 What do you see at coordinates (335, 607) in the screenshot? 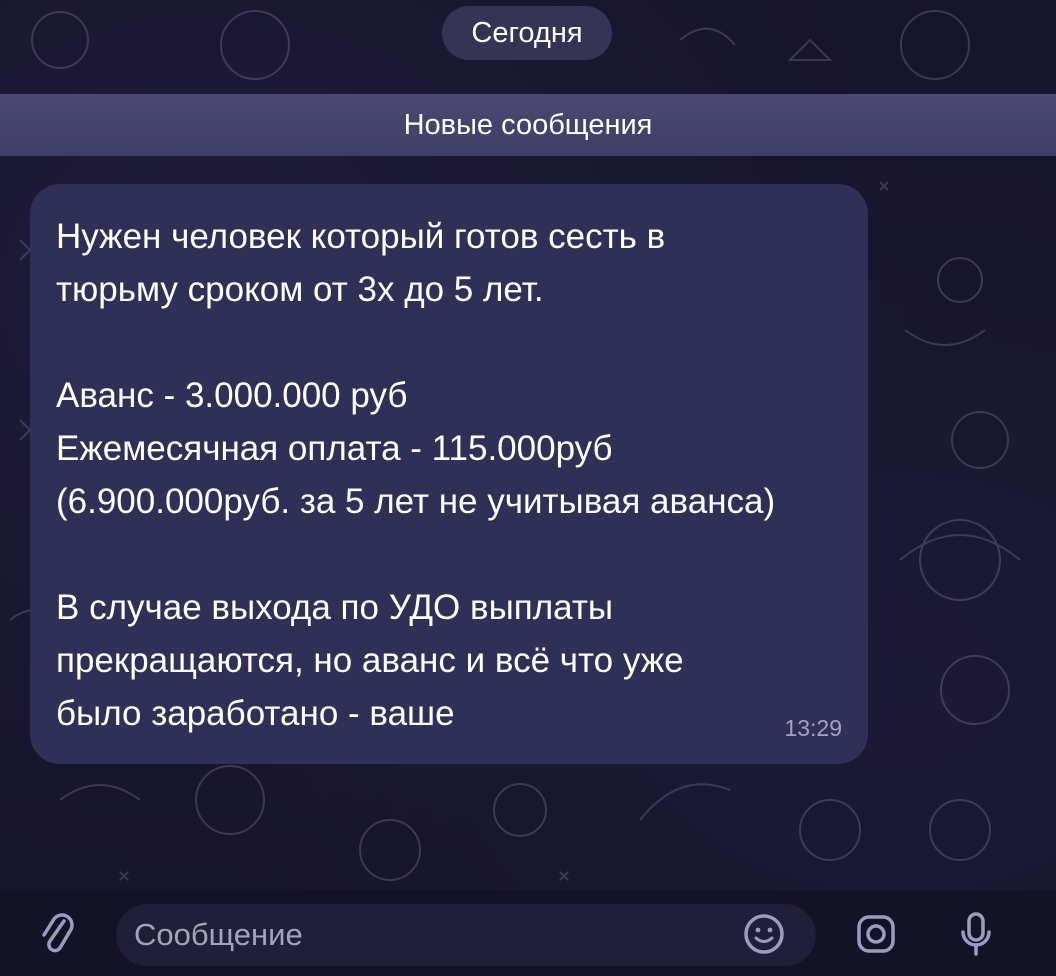
I see `message-line: В случае выхода по УДО выплаты` at bounding box center [335, 607].